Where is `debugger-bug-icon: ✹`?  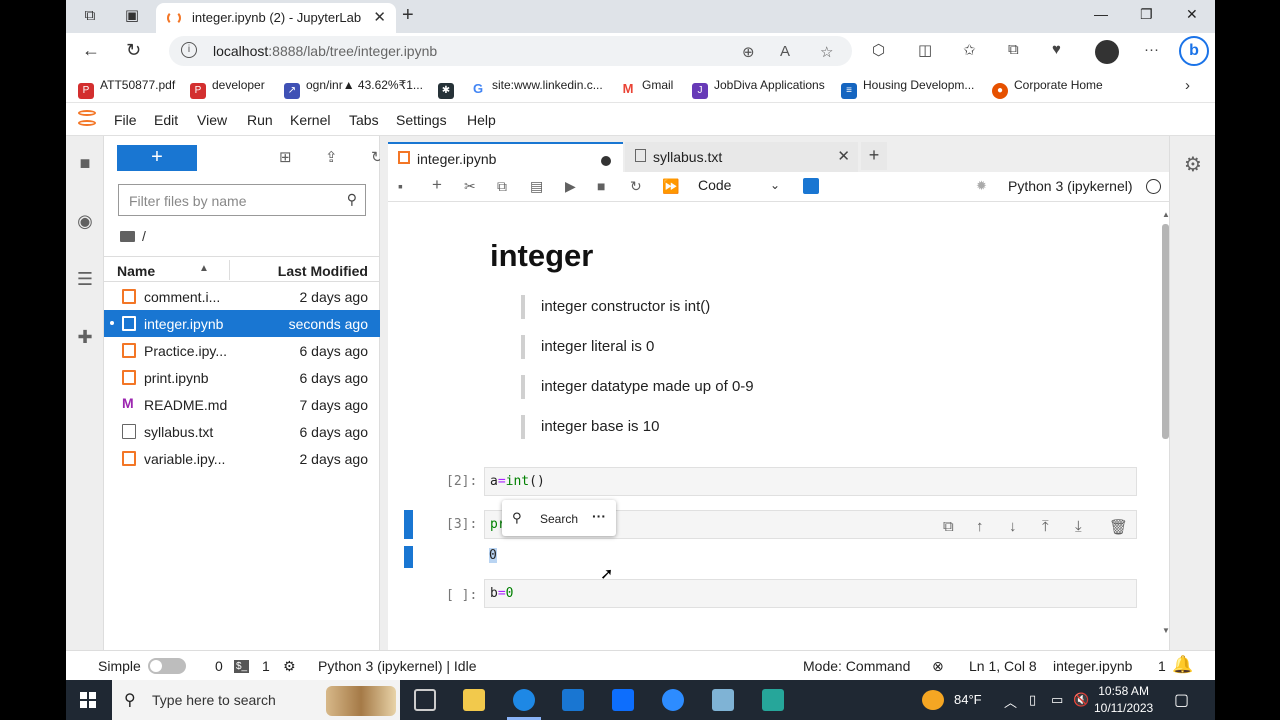
debugger-bug-icon: ✹ is located at coordinates (981, 186).